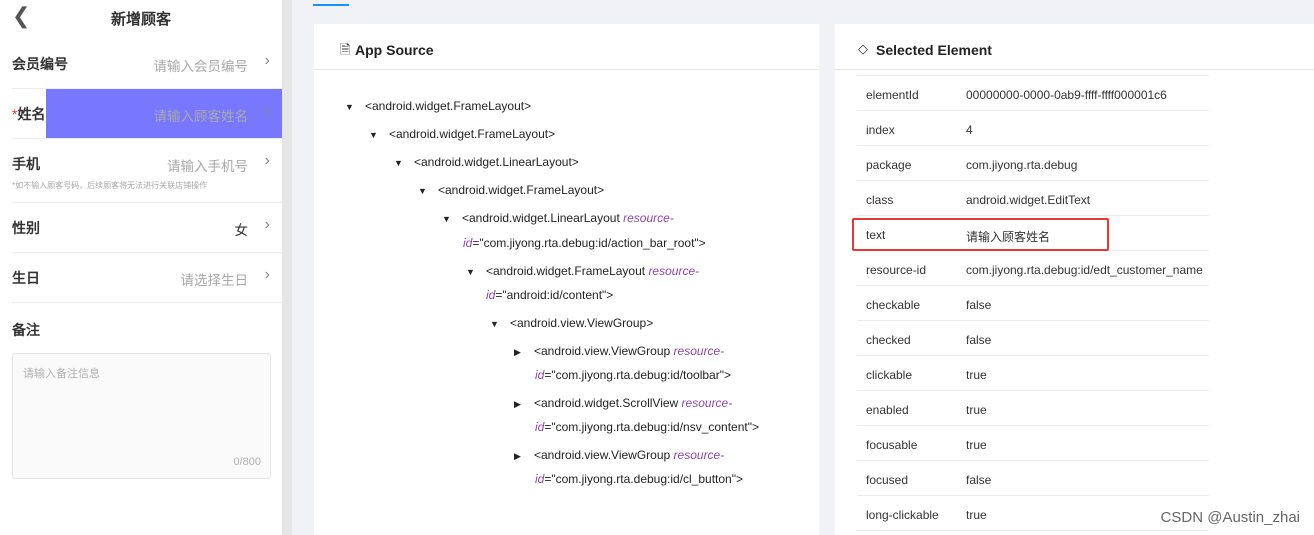 This screenshot has width=1314, height=535. Describe the element at coordinates (980, 234) in the screenshot. I see `text-attribute-highlight` at that location.